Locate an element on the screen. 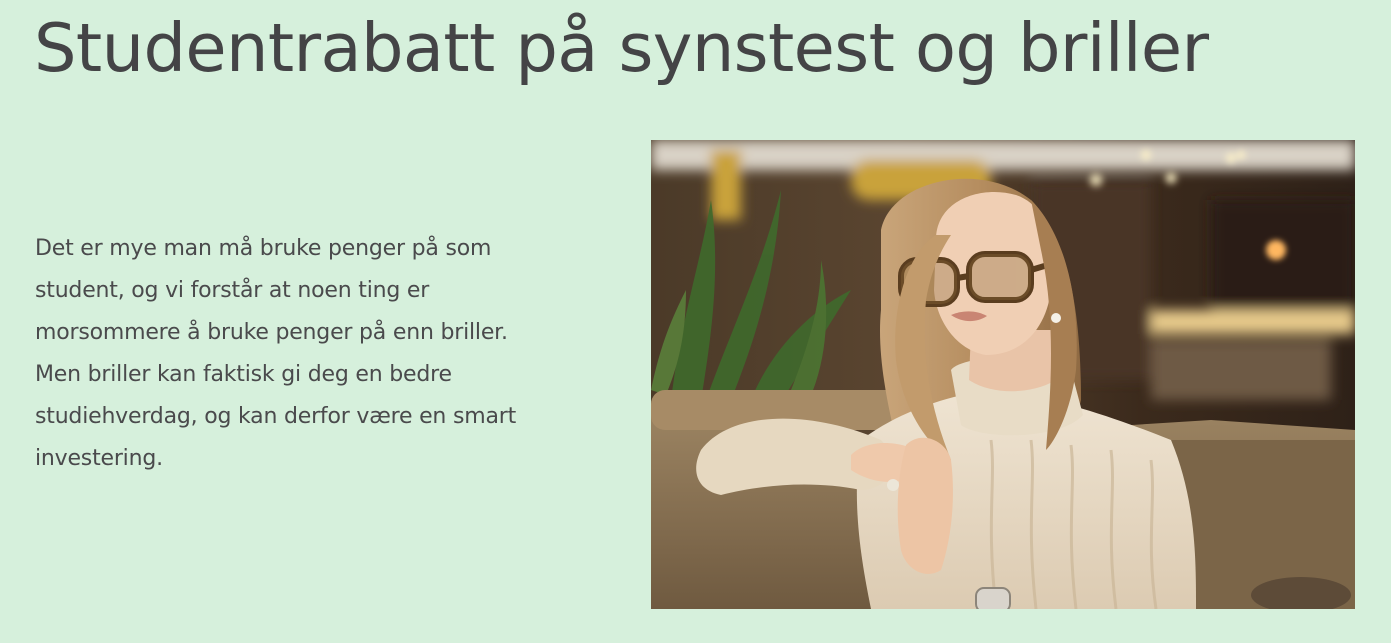 Image resolution: width=1391 pixels, height=643 pixels. intro-line: investering. is located at coordinates (99, 458).